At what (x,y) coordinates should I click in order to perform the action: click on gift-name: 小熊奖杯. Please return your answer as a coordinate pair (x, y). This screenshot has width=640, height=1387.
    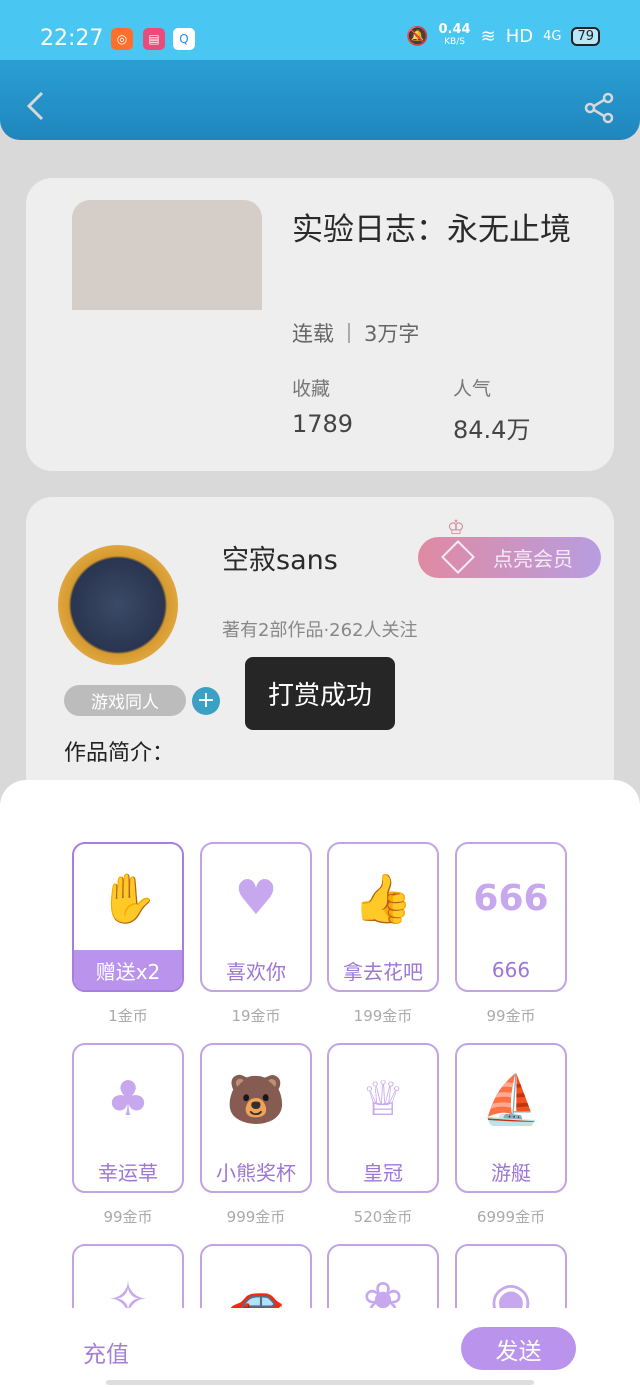
    Looking at the image, I should click on (256, 1172).